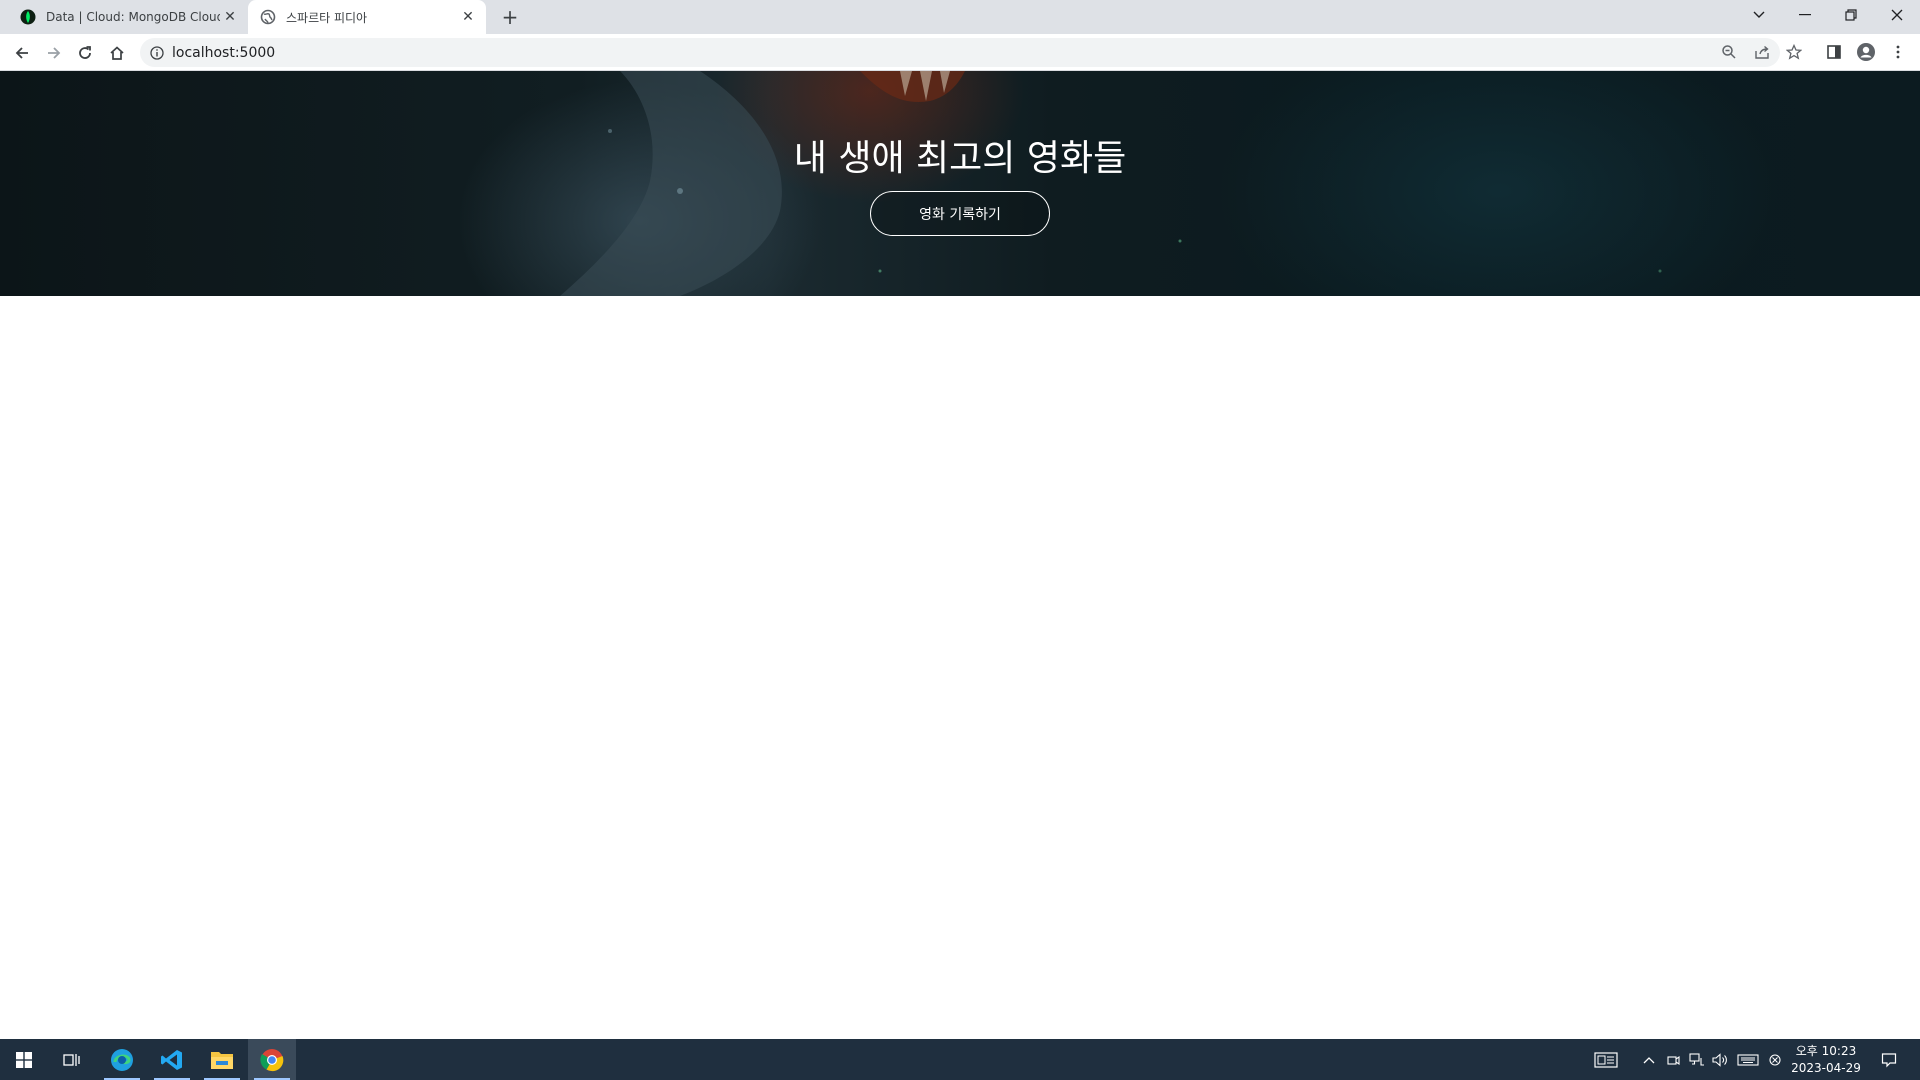  What do you see at coordinates (72, 1059) in the screenshot?
I see `task-view-icon` at bounding box center [72, 1059].